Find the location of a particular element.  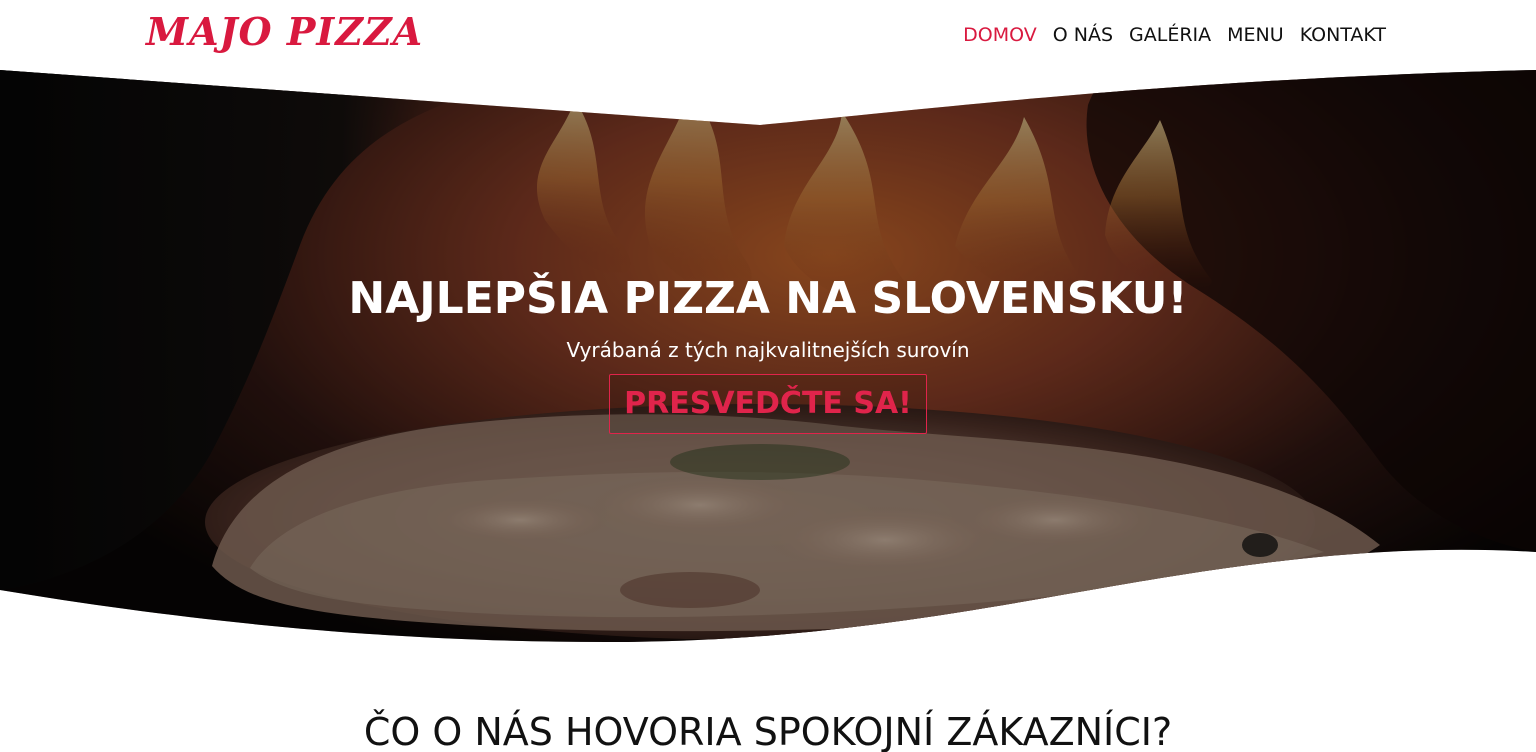

hero-subtitle: Vyrábaná z tých najkvalitnejších surovín is located at coordinates (768, 350).